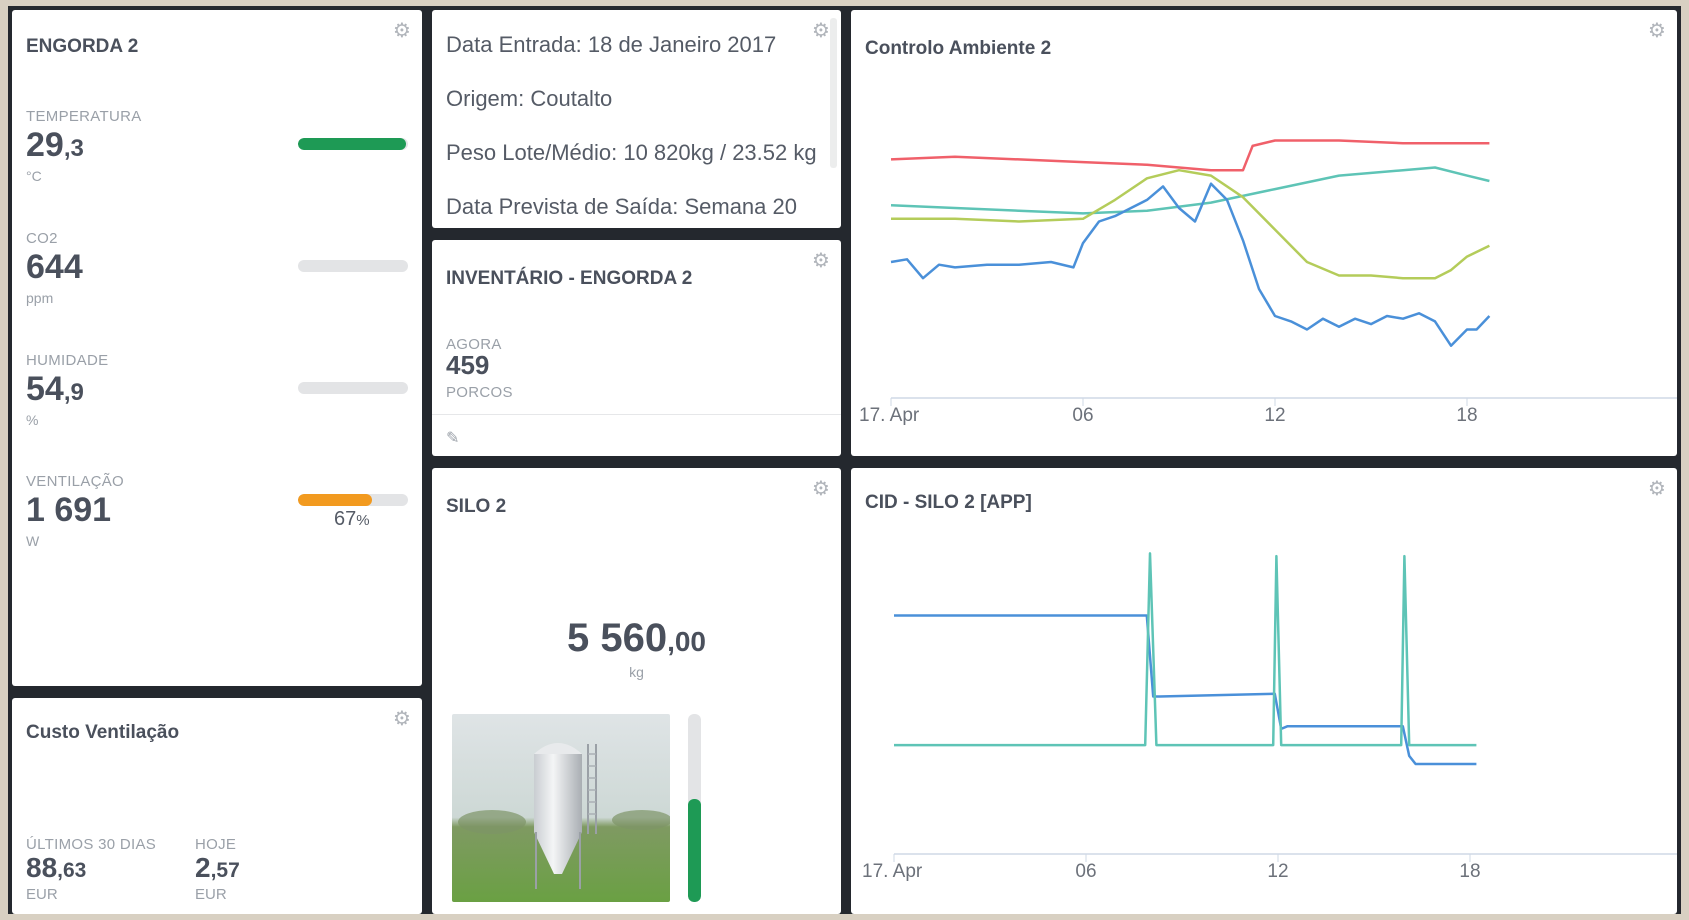 The image size is (1689, 920). What do you see at coordinates (636, 691) in the screenshot?
I see `silo-card: ⚙ SILO 2 5 560,00 kg` at bounding box center [636, 691].